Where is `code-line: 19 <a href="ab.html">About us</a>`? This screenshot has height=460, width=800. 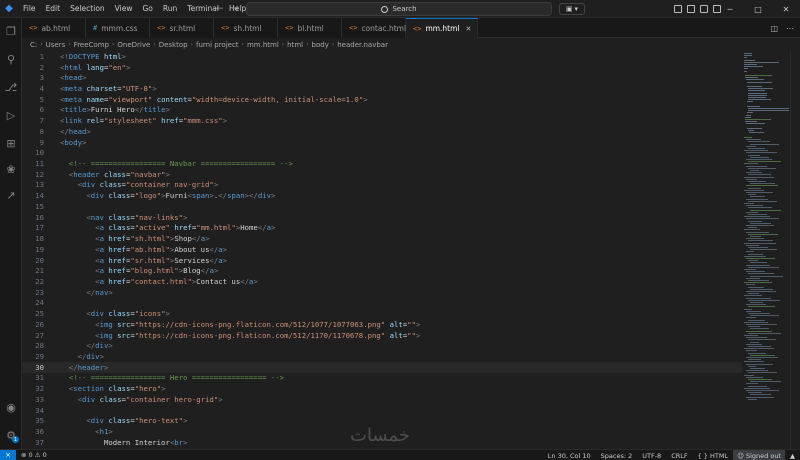
code-line: 19 <a href="ab.html">About us</a> is located at coordinates (382, 249).